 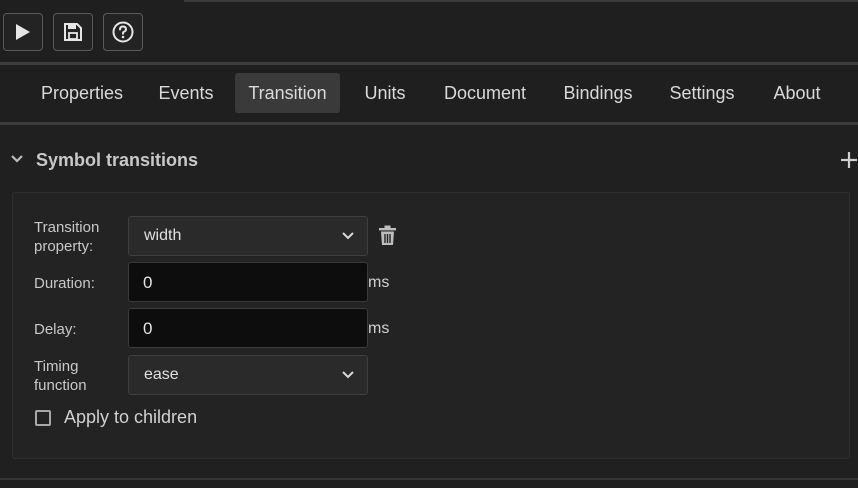 I want to click on tab-events: Events, so click(x=186, y=93).